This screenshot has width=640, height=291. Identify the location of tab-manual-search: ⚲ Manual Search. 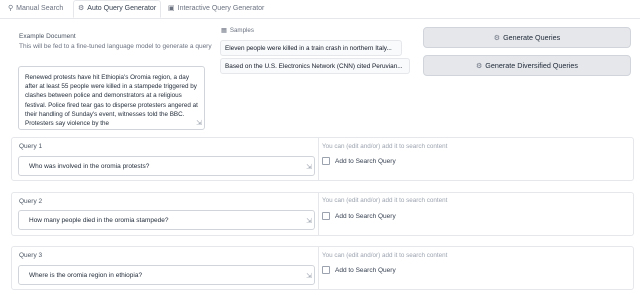
(35, 9).